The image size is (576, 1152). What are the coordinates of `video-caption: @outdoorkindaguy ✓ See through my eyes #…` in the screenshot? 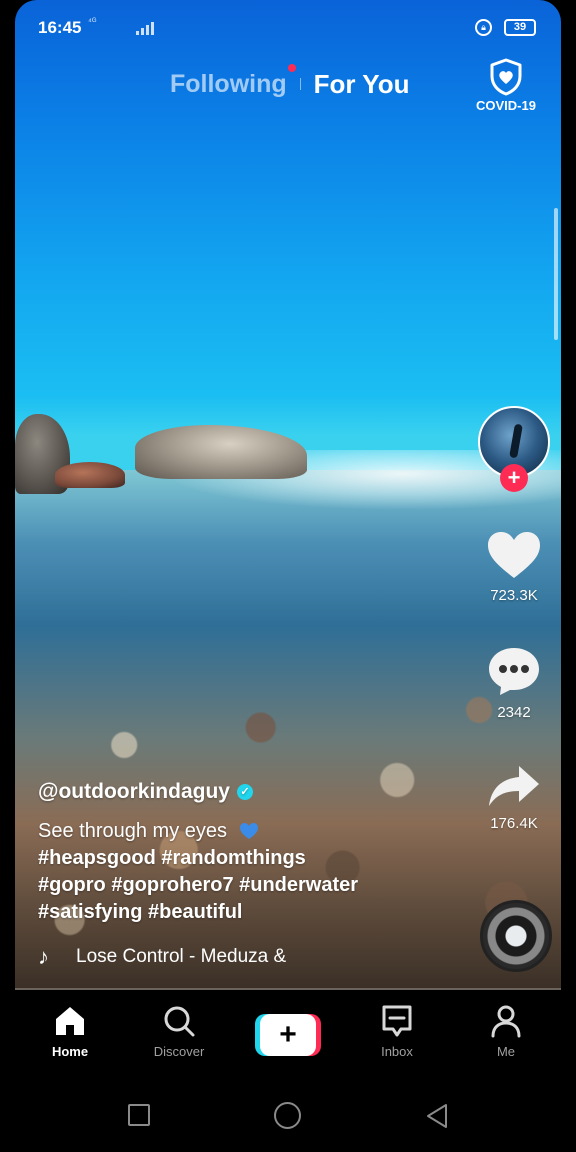 It's located at (248, 853).